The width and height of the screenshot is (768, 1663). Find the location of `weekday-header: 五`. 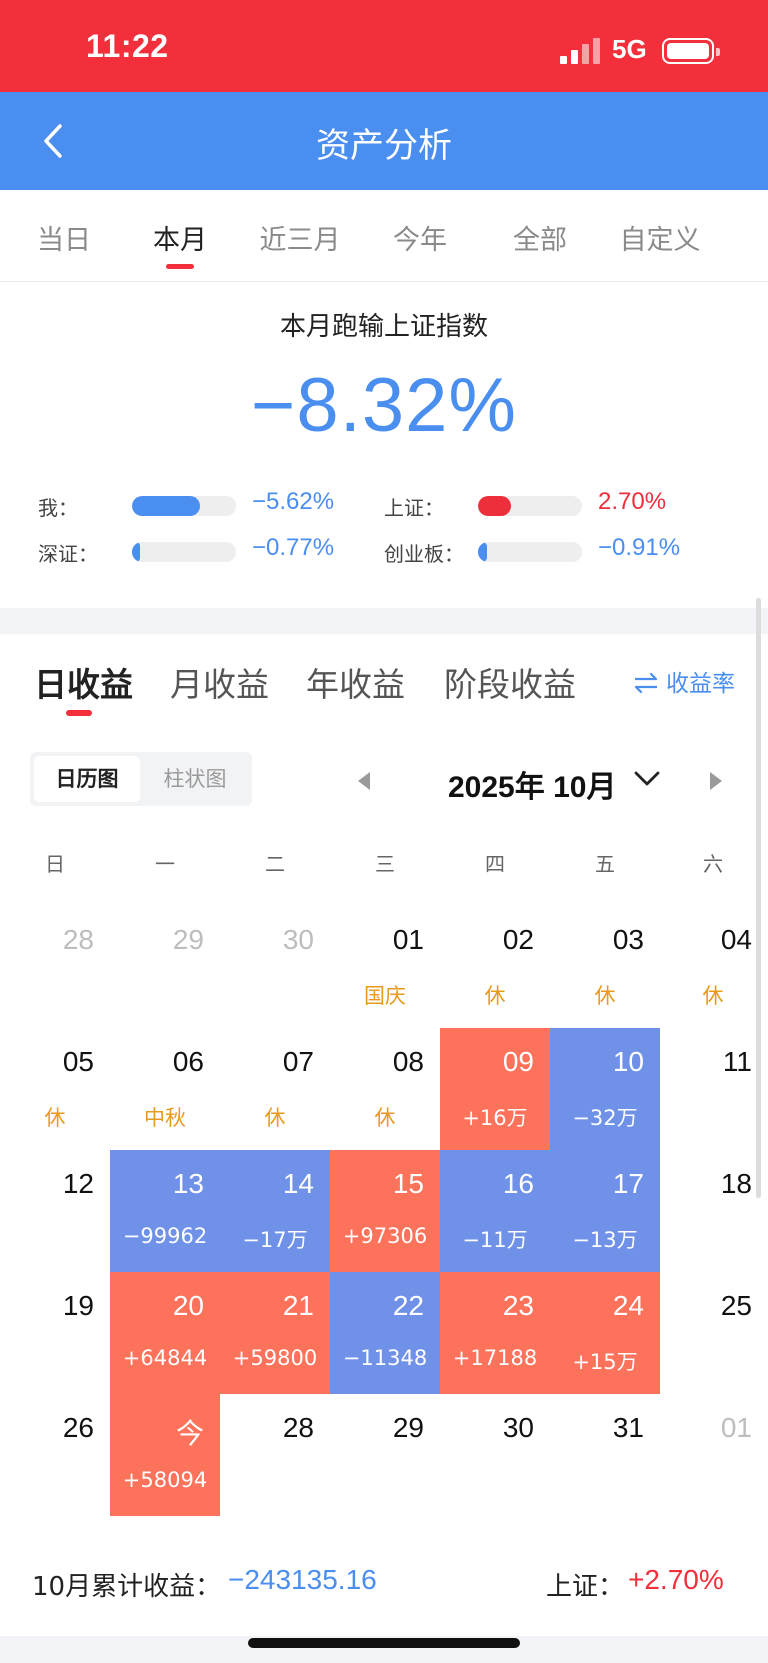

weekday-header: 五 is located at coordinates (605, 864).